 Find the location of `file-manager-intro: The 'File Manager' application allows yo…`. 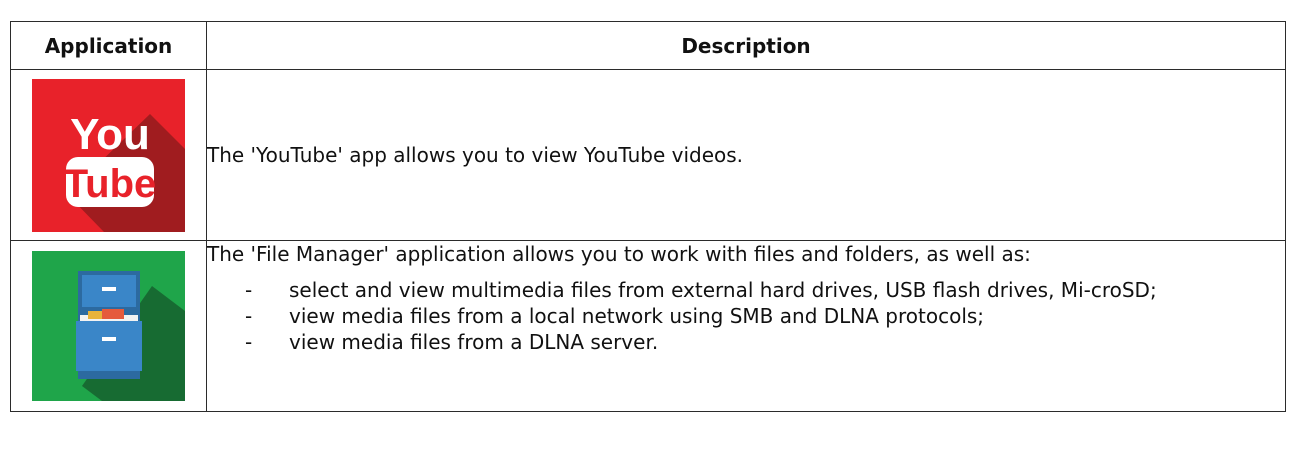

file-manager-intro: The 'File Manager' application allows yo… is located at coordinates (619, 254).